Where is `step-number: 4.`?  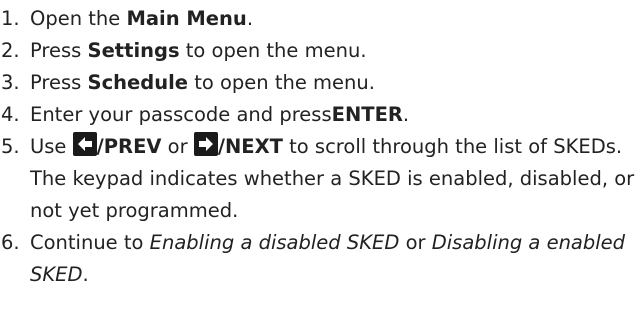 step-number: 4. is located at coordinates (10, 114).